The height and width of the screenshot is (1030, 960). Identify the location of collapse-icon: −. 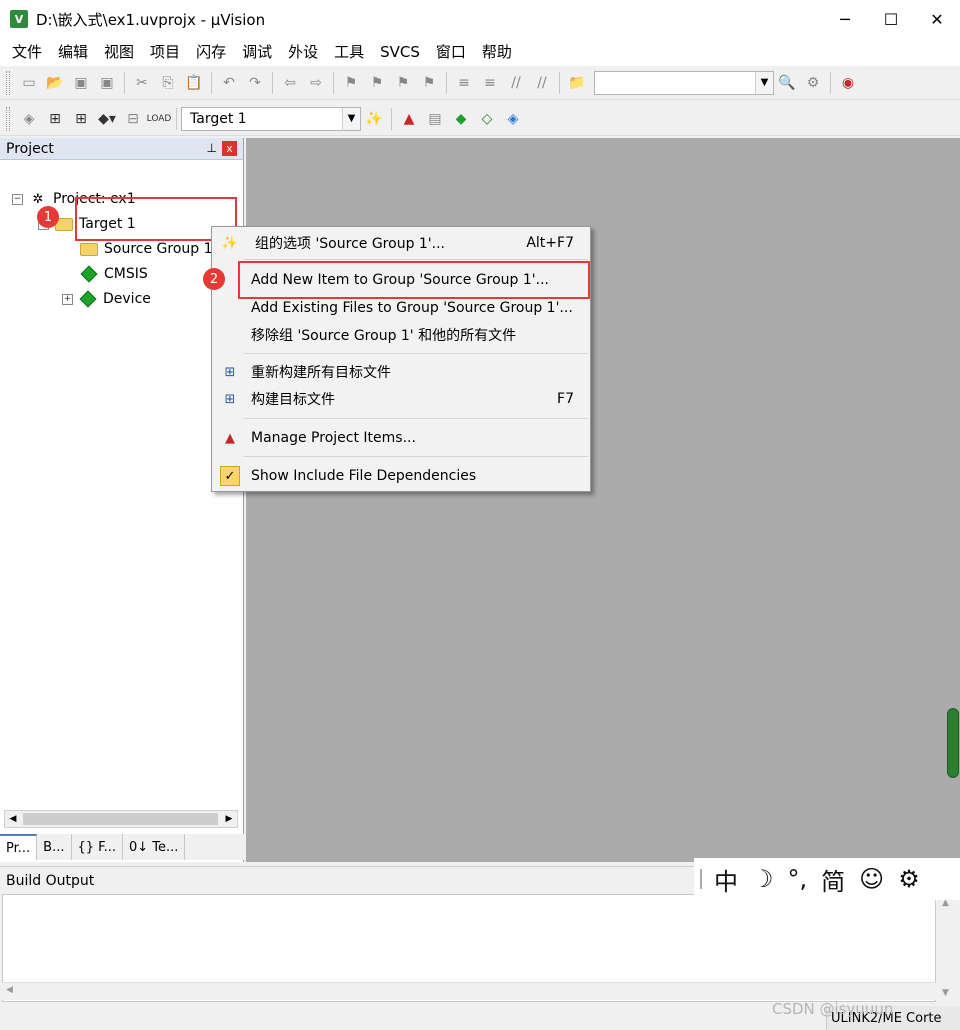
(17, 199).